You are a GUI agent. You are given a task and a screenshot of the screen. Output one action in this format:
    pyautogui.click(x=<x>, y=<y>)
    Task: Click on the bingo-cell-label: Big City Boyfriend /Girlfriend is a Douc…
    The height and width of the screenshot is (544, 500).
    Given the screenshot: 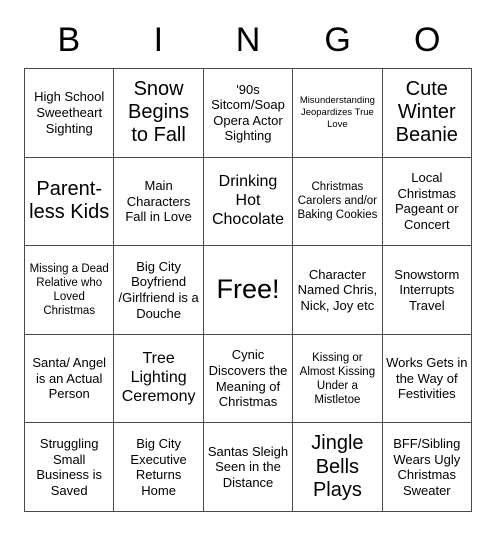 What is the action you would take?
    pyautogui.click(x=158, y=289)
    